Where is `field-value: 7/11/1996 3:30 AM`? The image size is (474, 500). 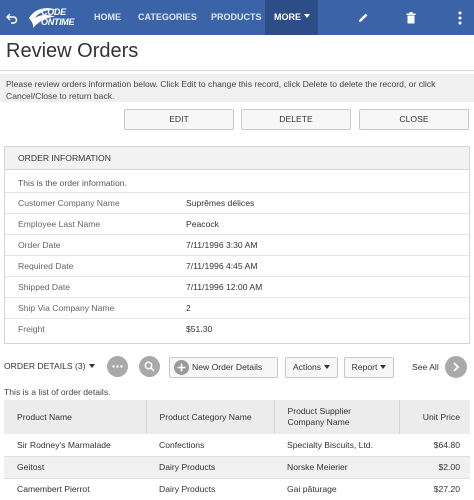
field-value: 7/11/1996 3:30 AM is located at coordinates (222, 245).